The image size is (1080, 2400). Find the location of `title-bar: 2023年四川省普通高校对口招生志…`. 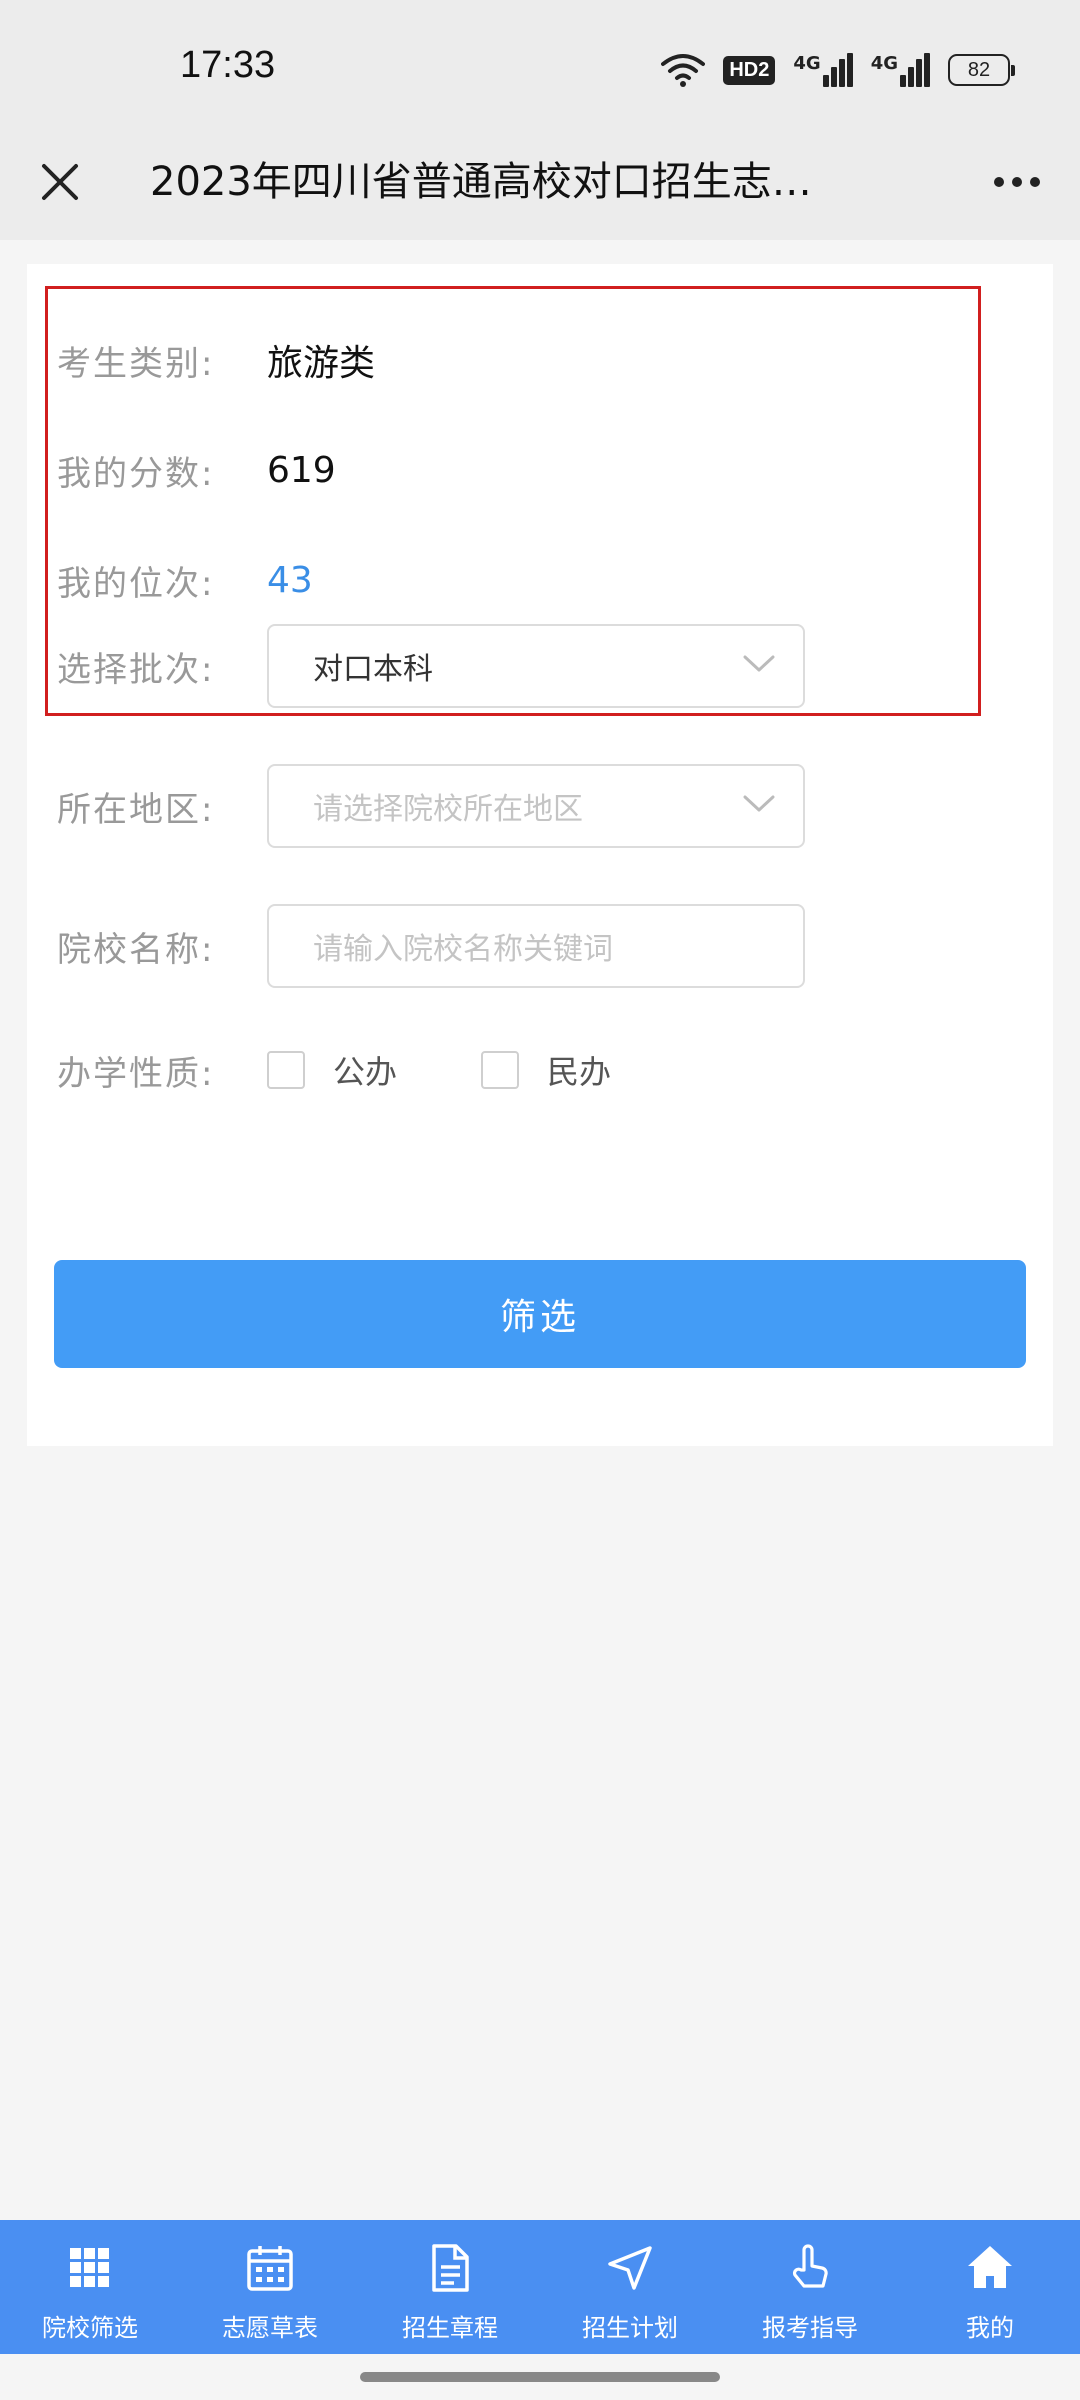

title-bar: 2023年四川省普通高校对口招生志… is located at coordinates (540, 185).